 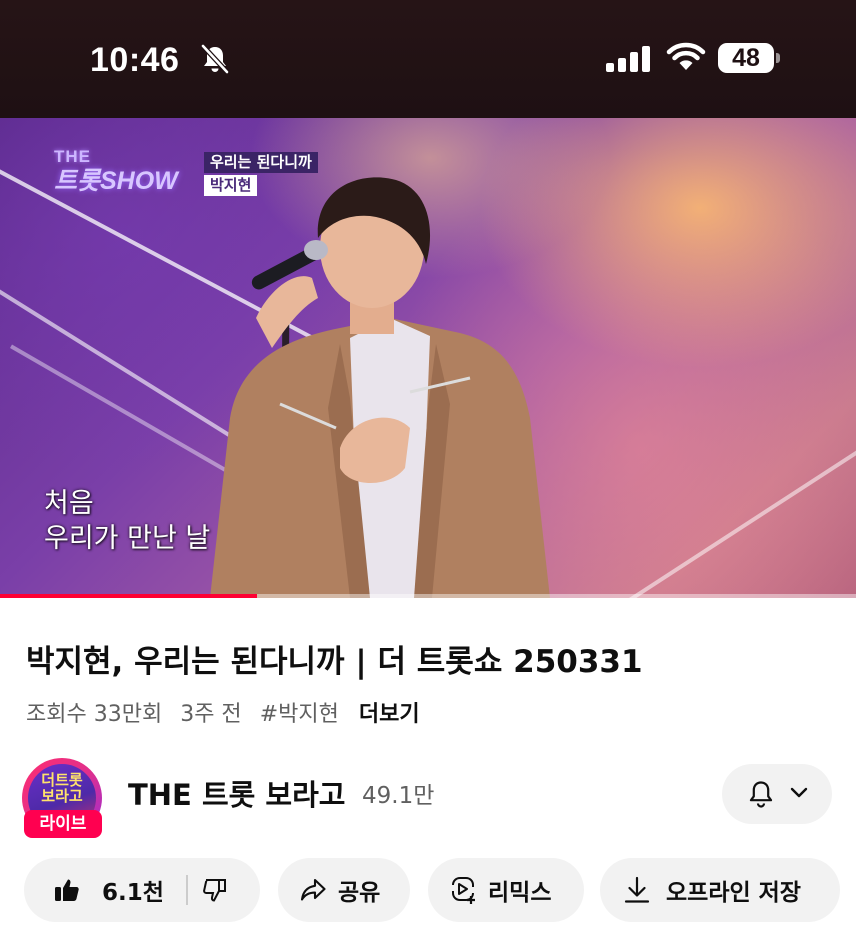 I want to click on channel-row: 더트롯 보라고 라이브 THE 트롯 보라고 49.1만, so click(x=428, y=798).